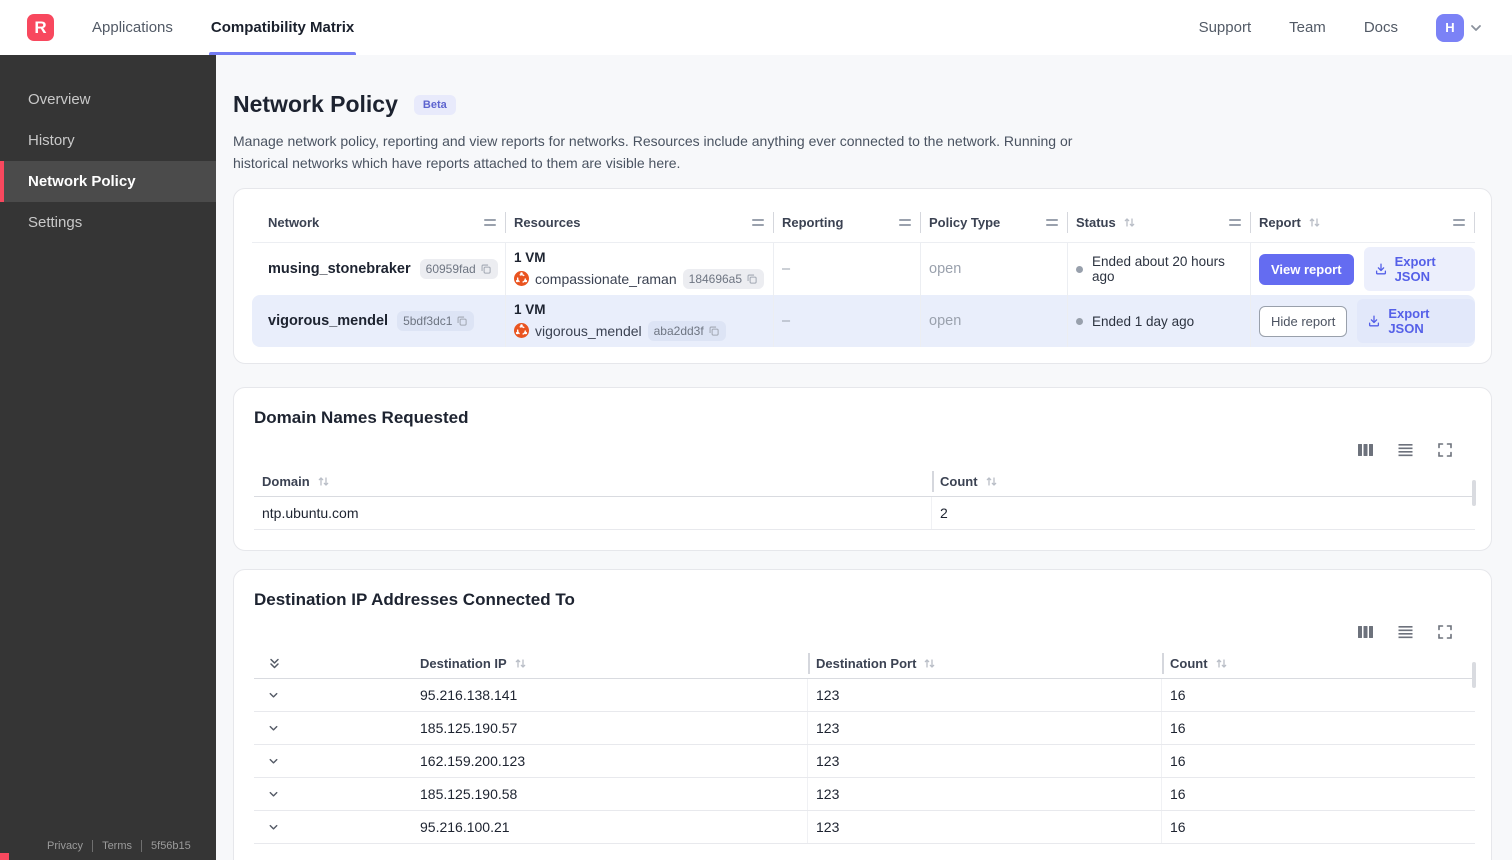 This screenshot has height=860, width=1512. Describe the element at coordinates (414, 600) in the screenshot. I see `card-title: Destination IP Addresses Connected To` at that location.